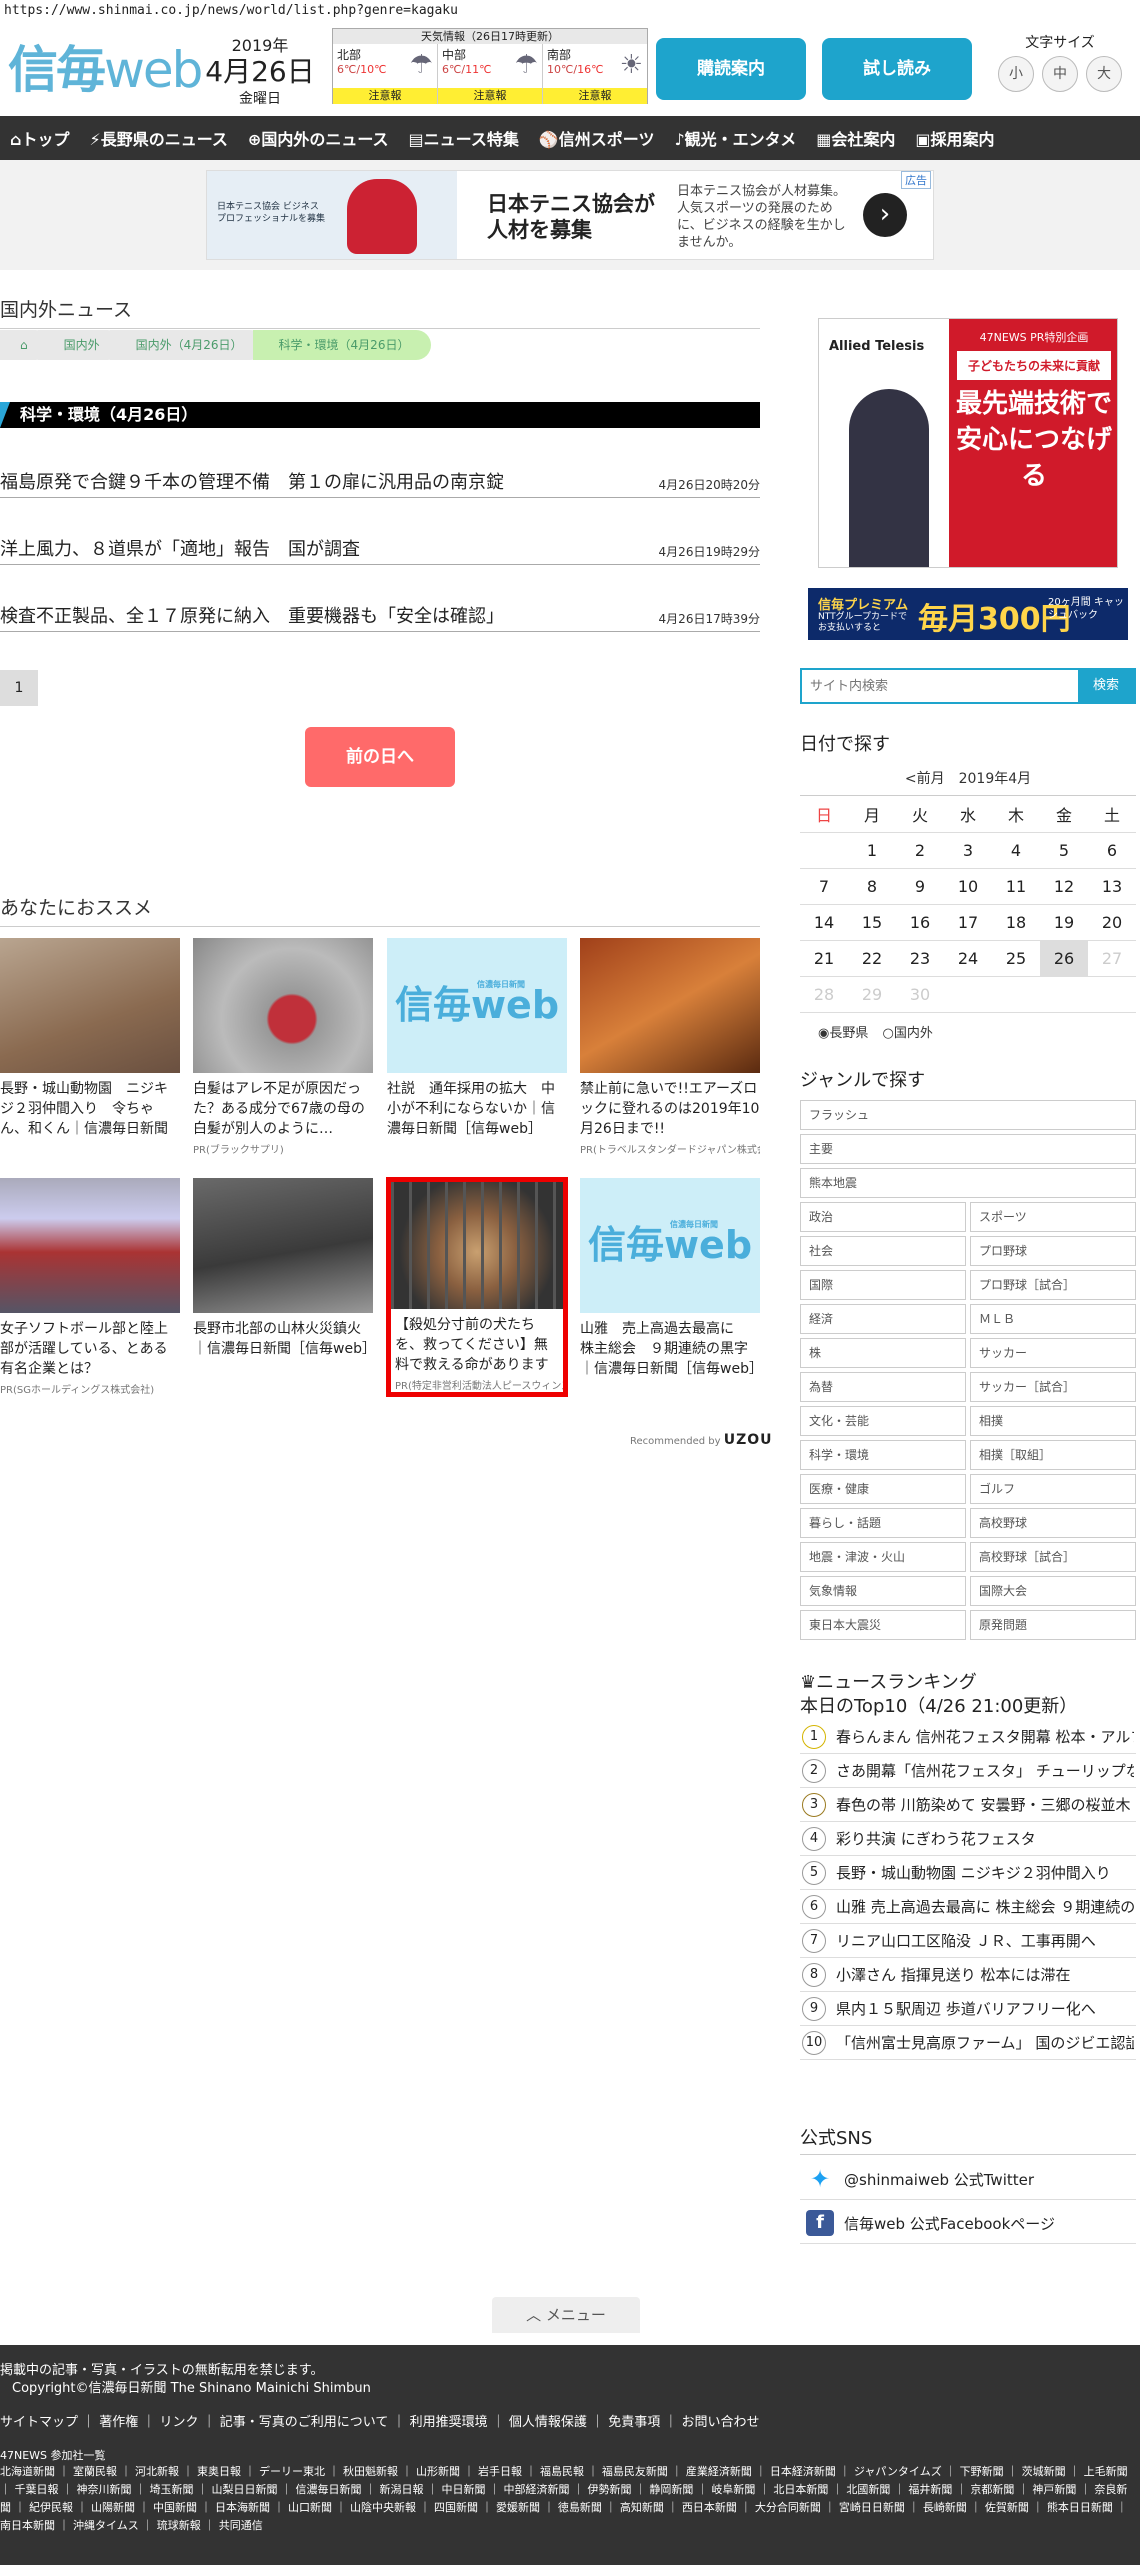  What do you see at coordinates (1053, 1217) in the screenshot?
I see `genre-item: スポーツ` at bounding box center [1053, 1217].